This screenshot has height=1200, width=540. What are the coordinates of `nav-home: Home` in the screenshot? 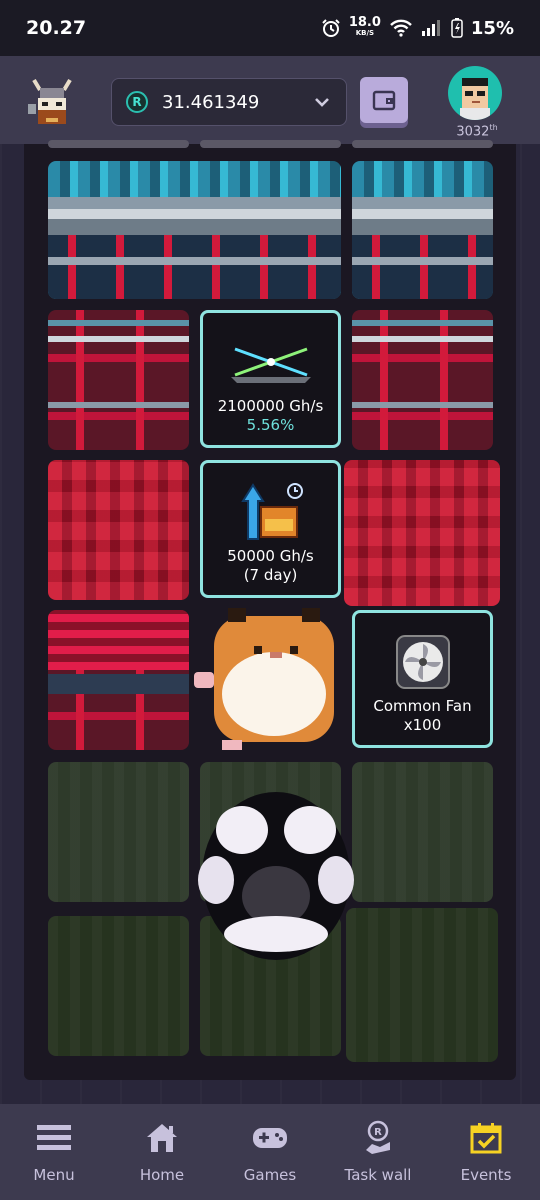 It's located at (162, 1152).